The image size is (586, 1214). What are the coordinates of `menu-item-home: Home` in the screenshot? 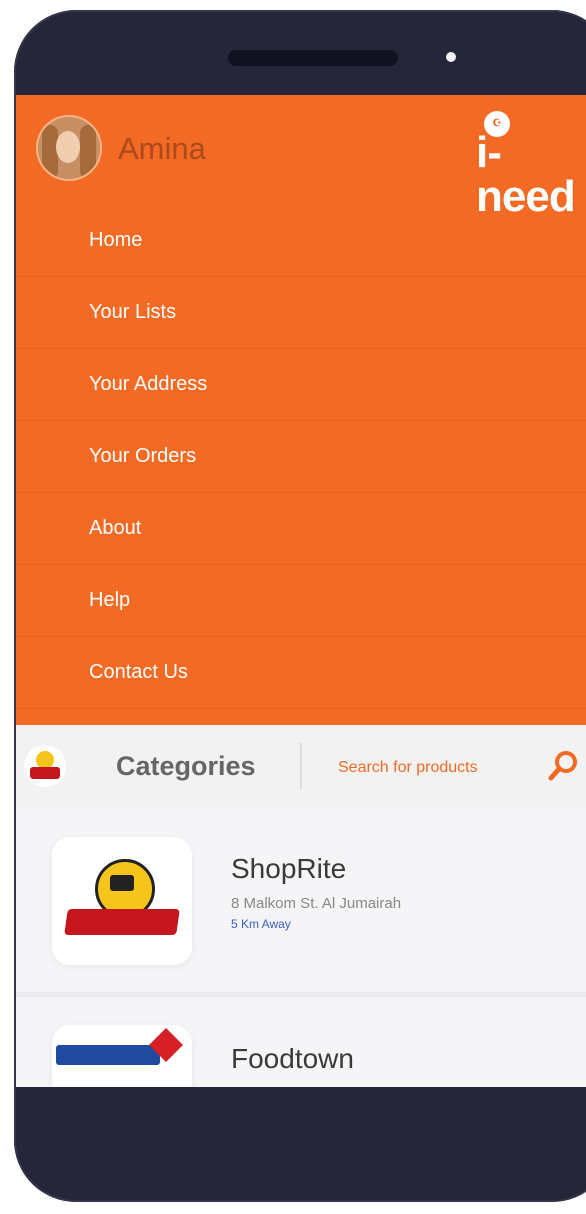 It's located at (301, 241).